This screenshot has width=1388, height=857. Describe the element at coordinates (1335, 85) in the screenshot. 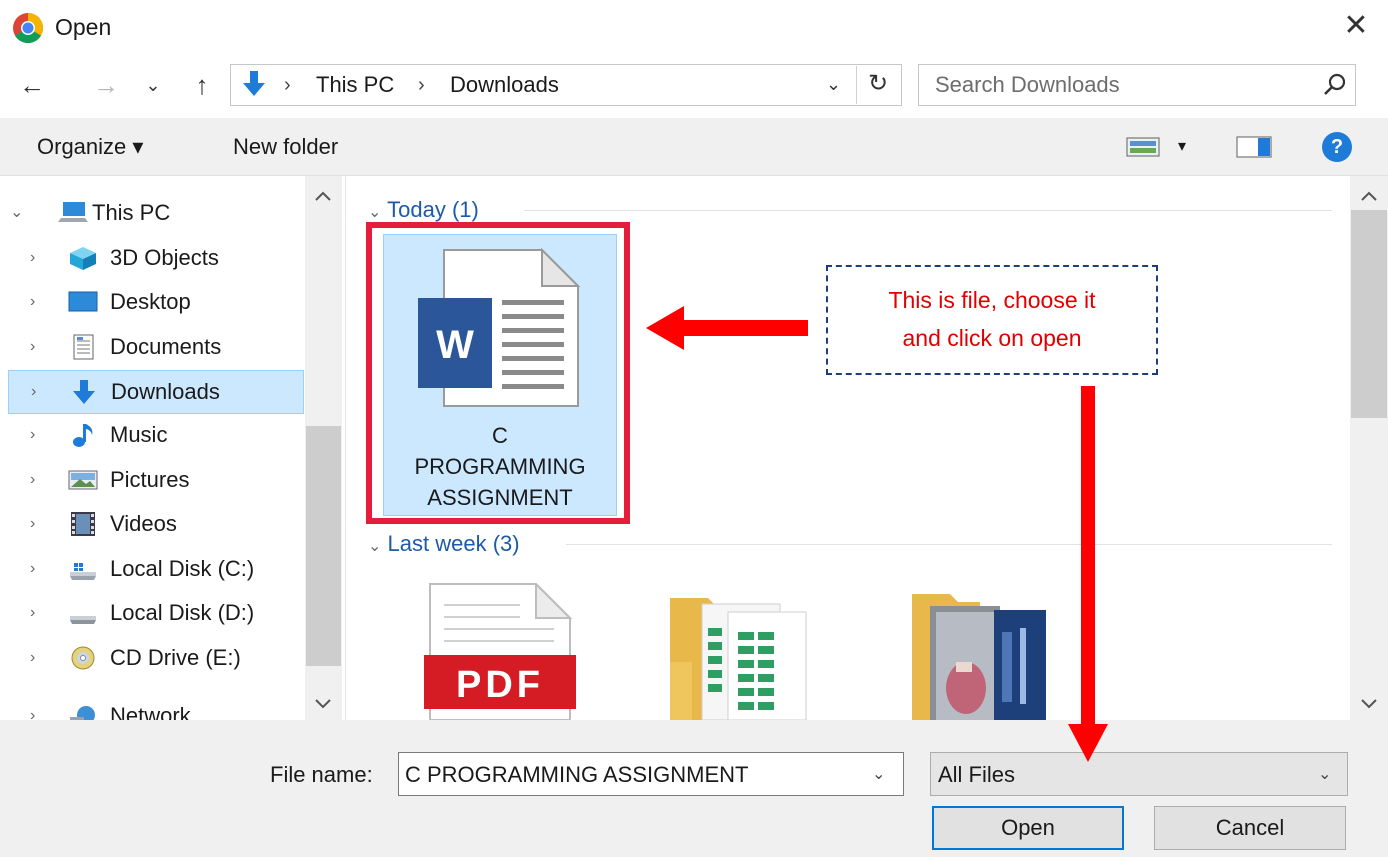

I see `search-icon` at that location.